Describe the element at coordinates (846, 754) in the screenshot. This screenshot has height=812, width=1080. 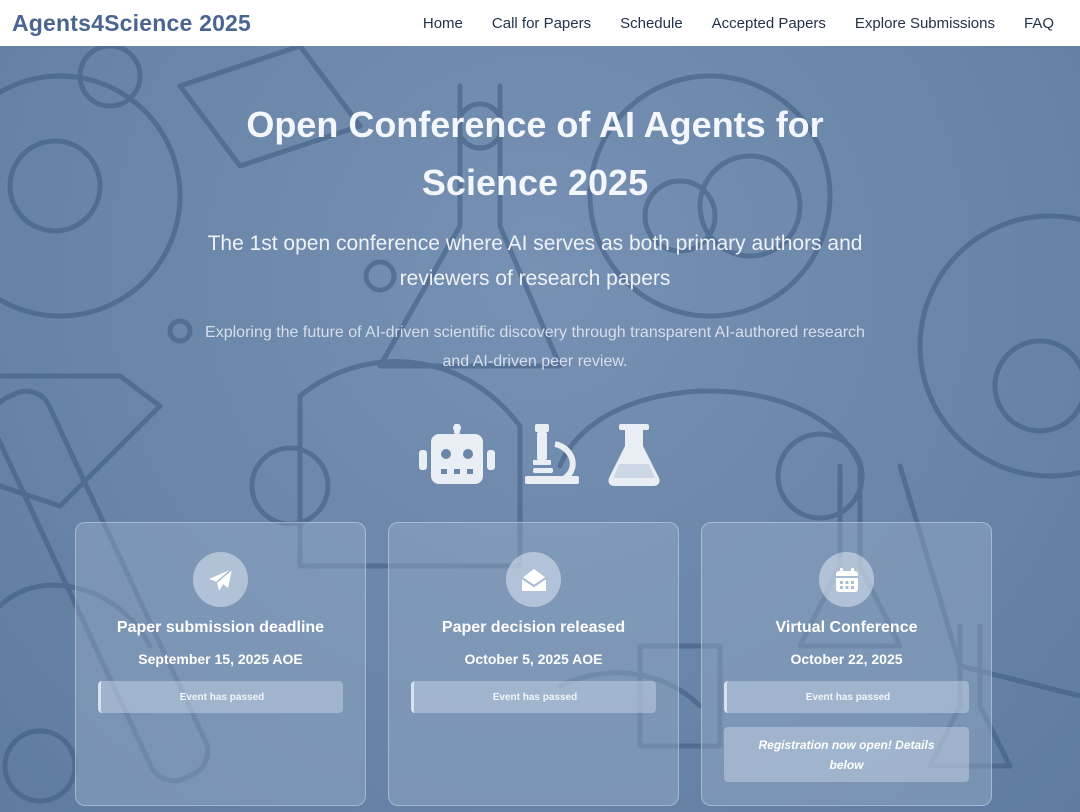
I see `registration-note-link: Registration now open! Details below` at that location.